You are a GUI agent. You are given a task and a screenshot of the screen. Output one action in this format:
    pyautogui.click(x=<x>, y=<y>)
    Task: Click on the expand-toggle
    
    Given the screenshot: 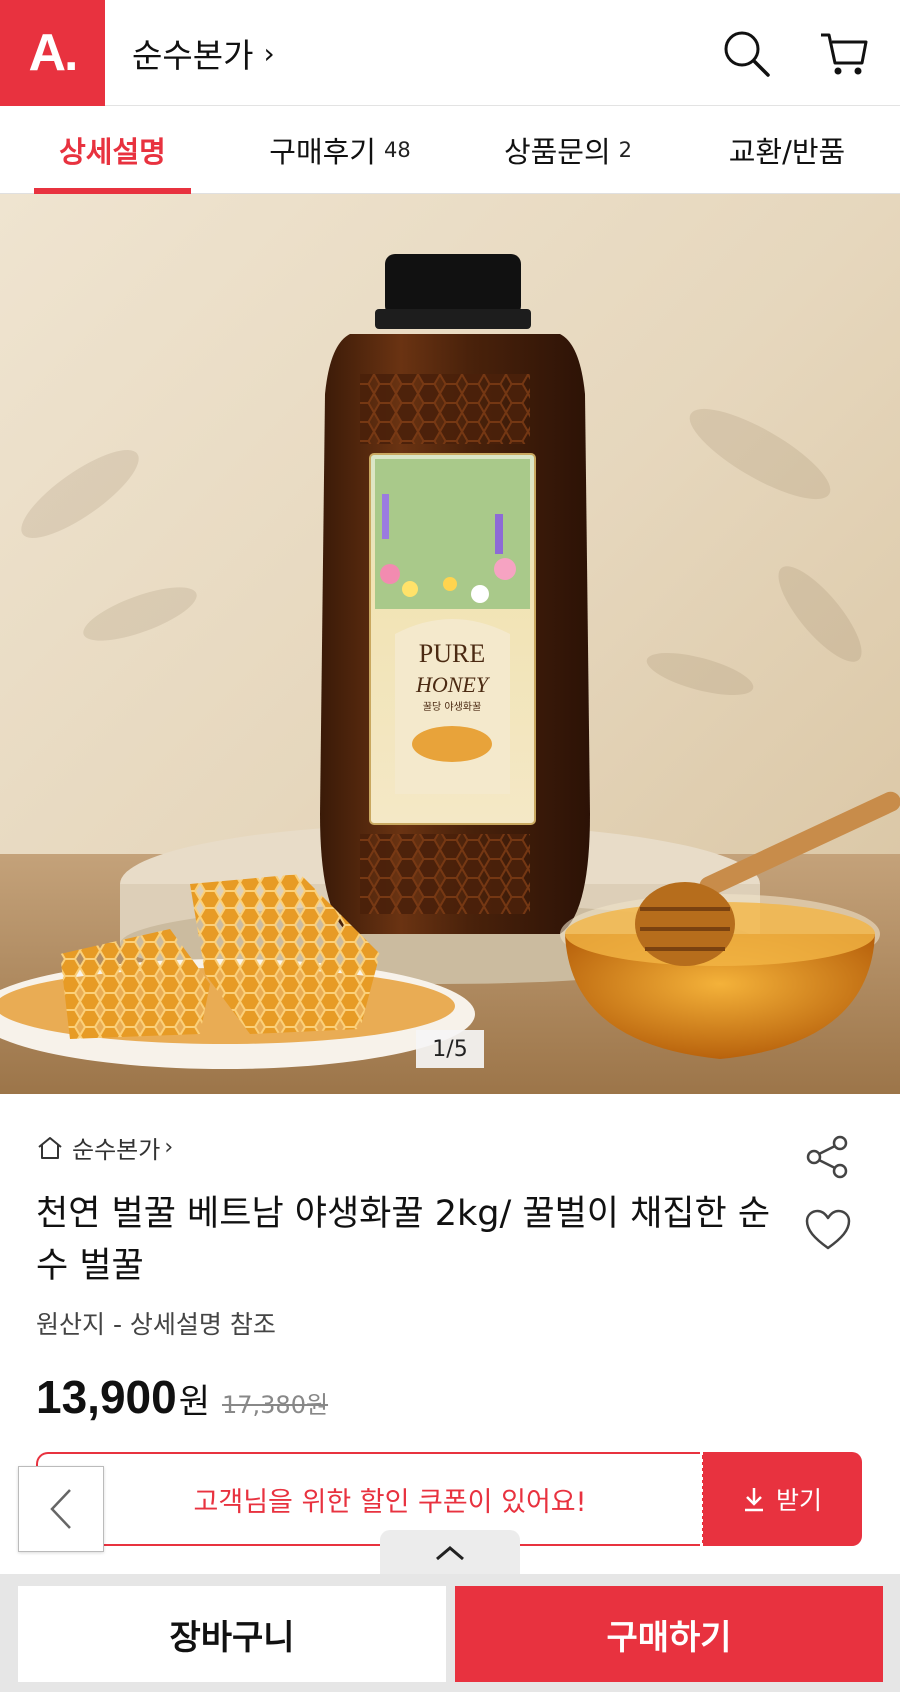 What is the action you would take?
    pyautogui.click(x=450, y=1553)
    